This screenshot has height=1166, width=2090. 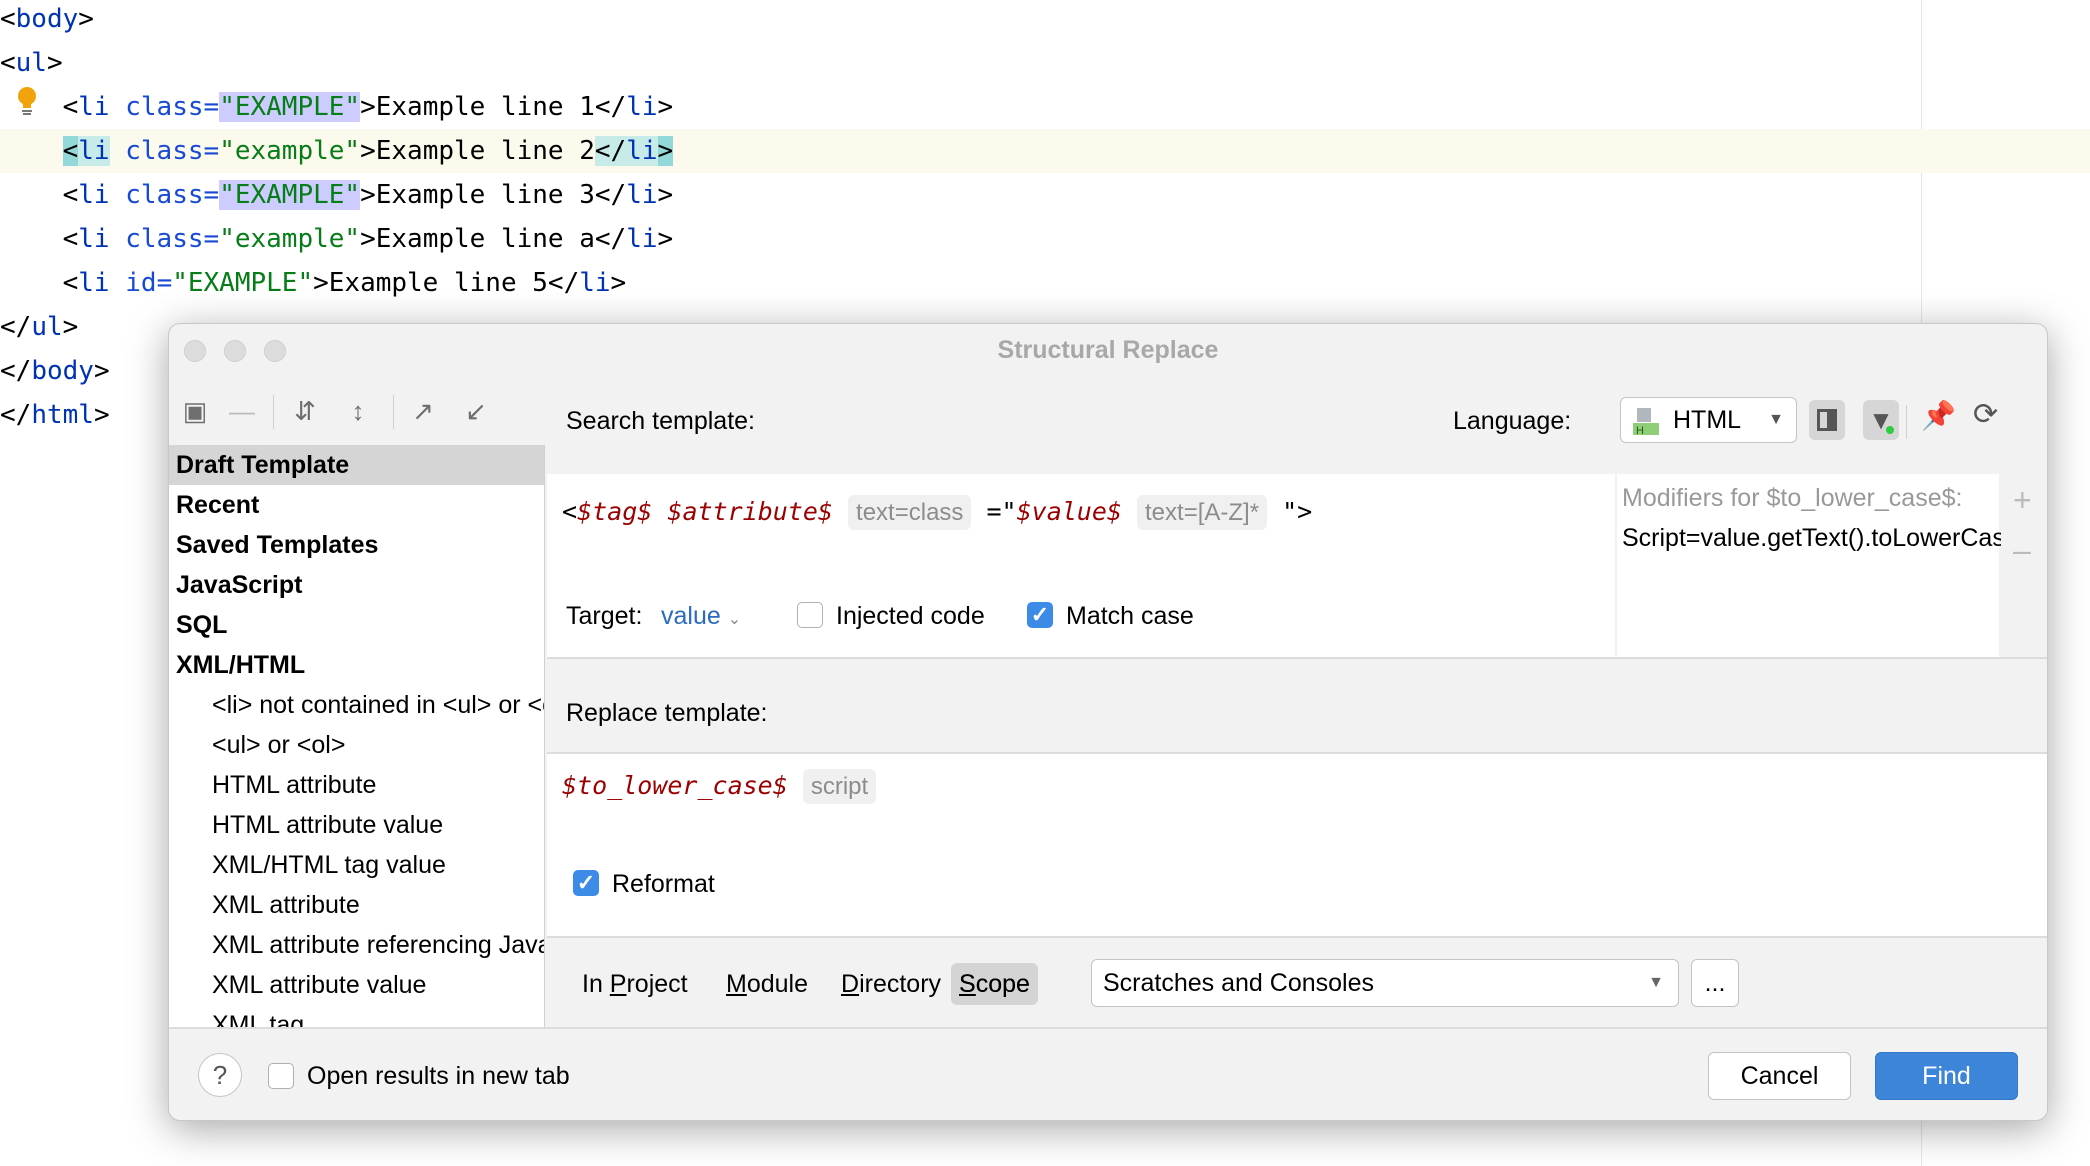 What do you see at coordinates (356, 665) in the screenshot?
I see `template-list-item: XML/HTML` at bounding box center [356, 665].